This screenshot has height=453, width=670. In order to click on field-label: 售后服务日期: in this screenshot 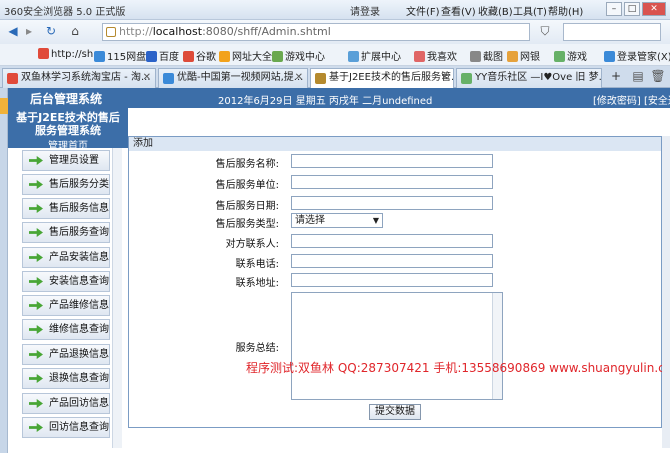, I will do `click(247, 206)`.